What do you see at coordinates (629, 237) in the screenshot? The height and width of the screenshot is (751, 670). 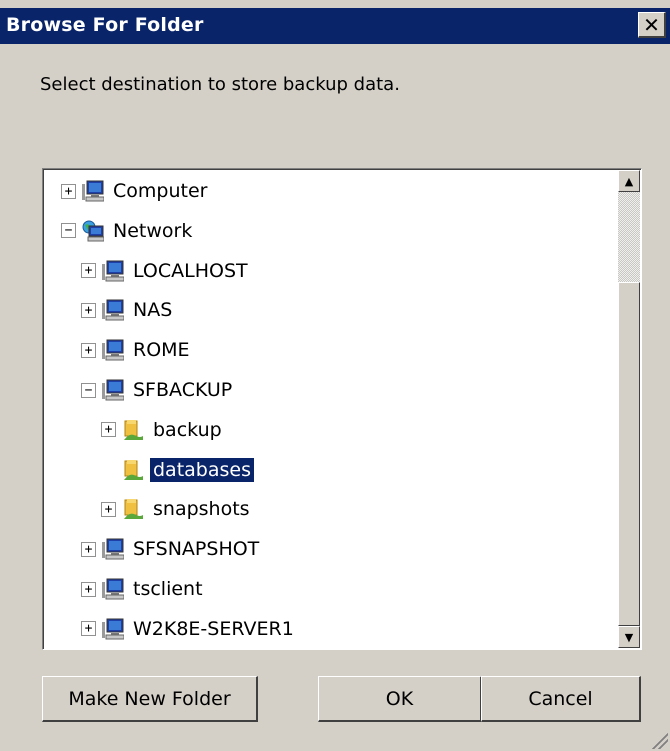 I see `scroll-track` at bounding box center [629, 237].